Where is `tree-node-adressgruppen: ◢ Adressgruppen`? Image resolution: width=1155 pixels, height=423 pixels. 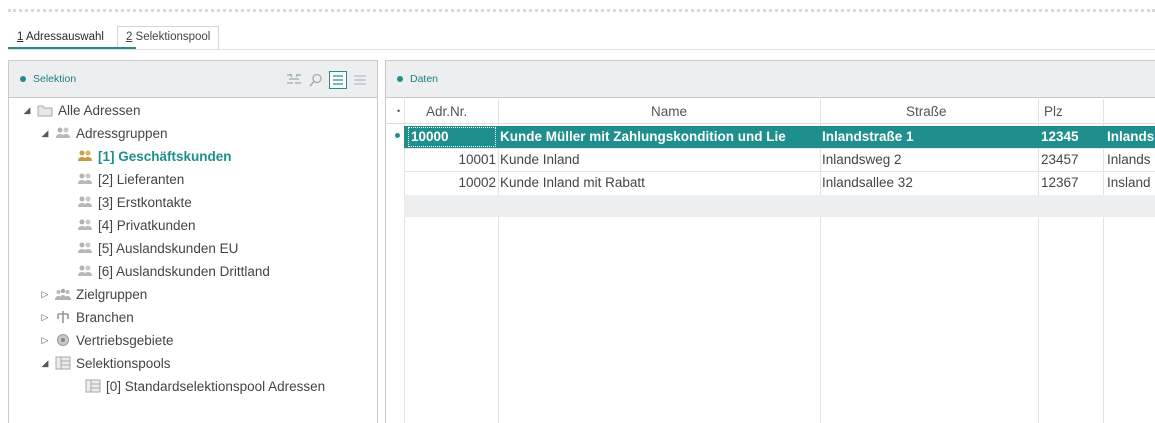
tree-node-adressgruppen: ◢ Adressgruppen is located at coordinates (103, 133).